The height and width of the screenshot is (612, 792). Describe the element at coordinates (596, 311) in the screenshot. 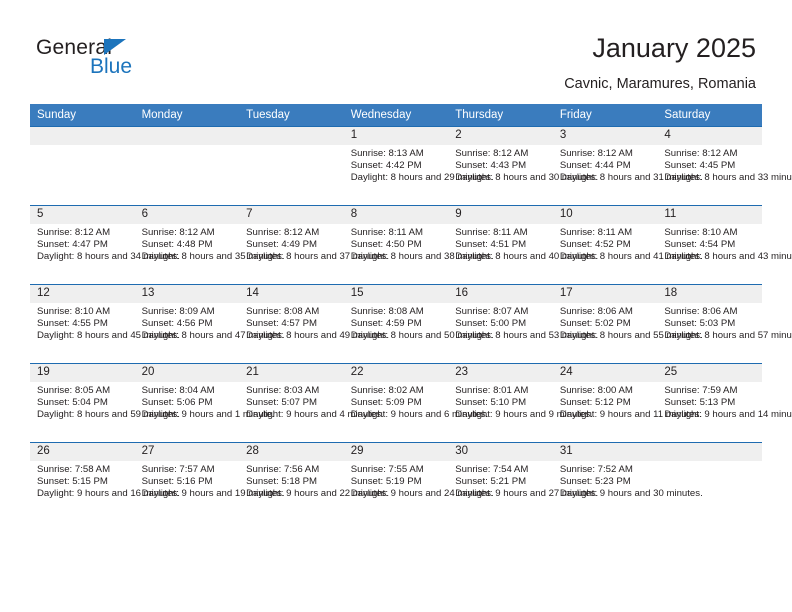

I see `sunrise-text: Sunrise: 8:06 AM` at that location.